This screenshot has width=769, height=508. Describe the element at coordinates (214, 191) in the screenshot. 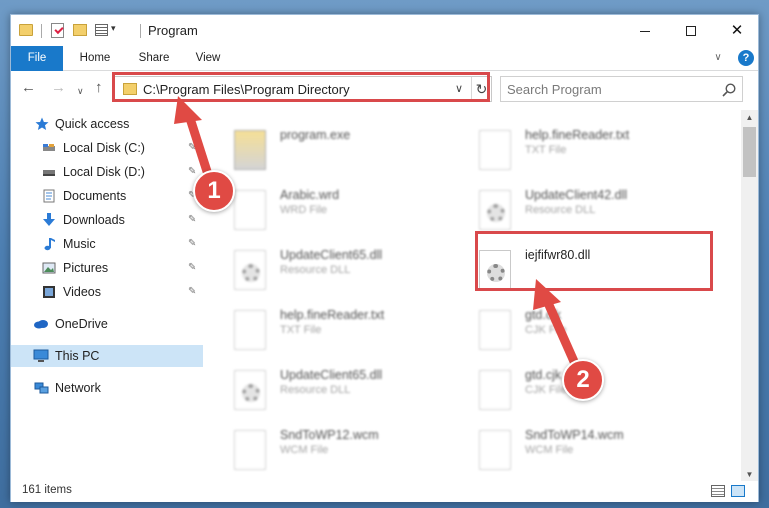

I see `step-1-badge: 1` at that location.